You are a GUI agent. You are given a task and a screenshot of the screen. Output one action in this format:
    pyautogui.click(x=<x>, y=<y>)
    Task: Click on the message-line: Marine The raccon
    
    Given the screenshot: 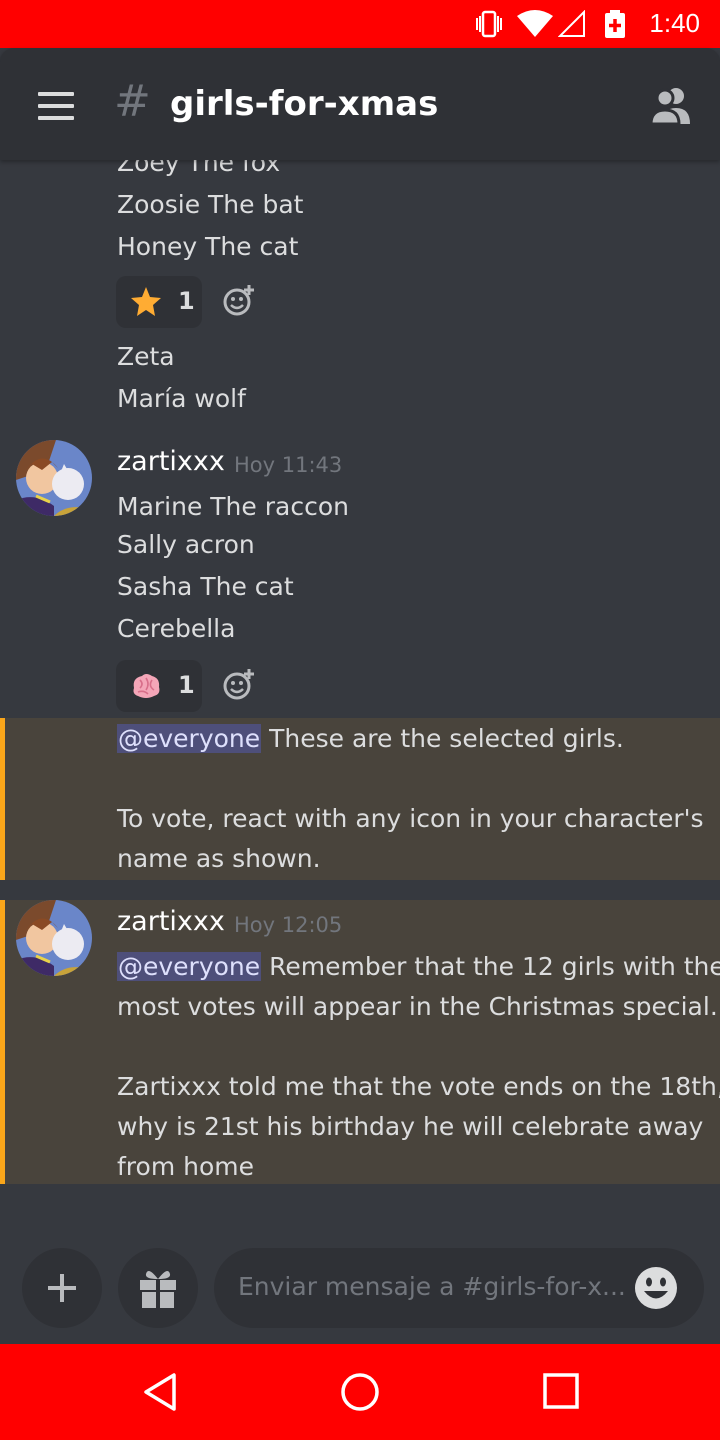 What is the action you would take?
    pyautogui.click(x=233, y=506)
    